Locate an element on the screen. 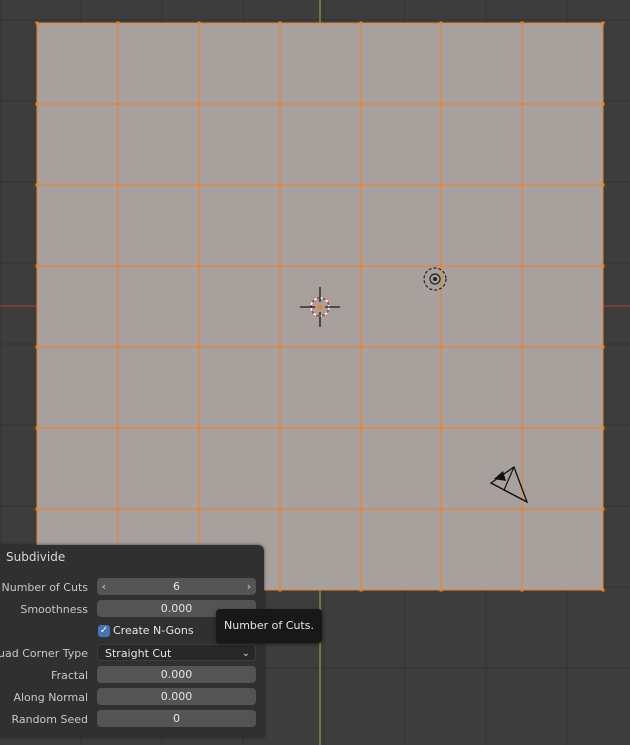 This screenshot has width=630, height=745. random-seed-label: Random Seed is located at coordinates (49, 719).